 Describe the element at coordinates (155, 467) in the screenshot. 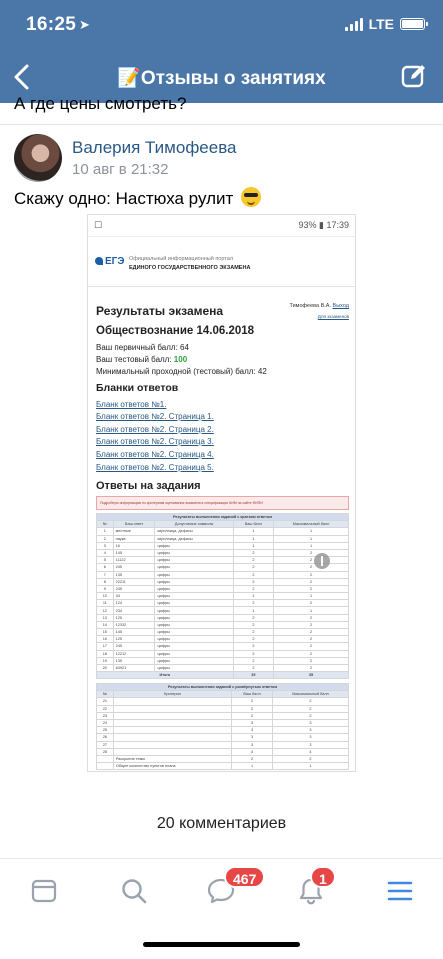

I see `blank-link: Бланк ответов №2. Страница 5.` at that location.